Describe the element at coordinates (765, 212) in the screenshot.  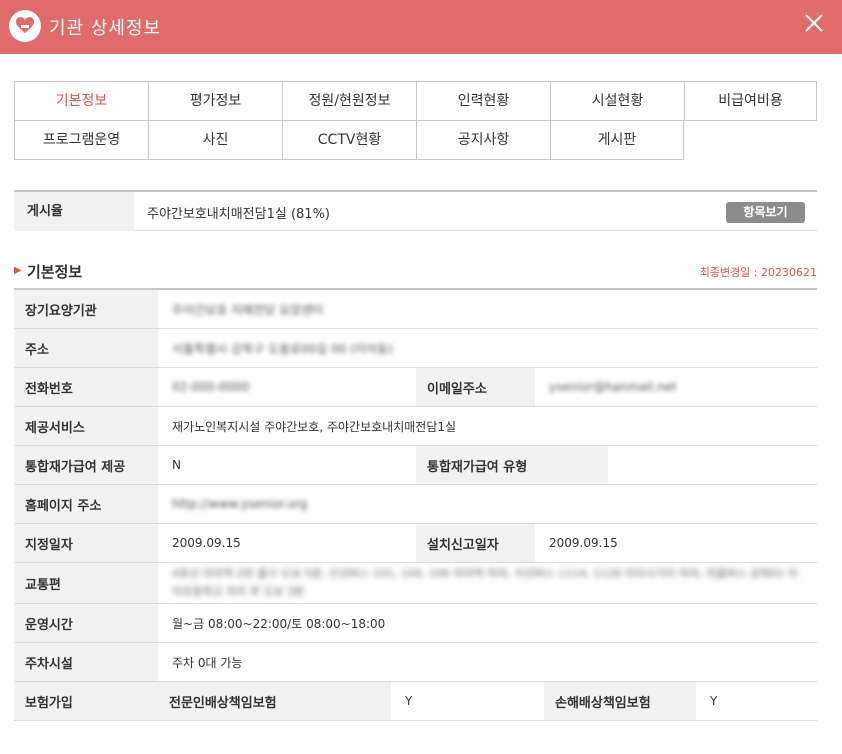
I see `view-items-button: 항목보기` at that location.